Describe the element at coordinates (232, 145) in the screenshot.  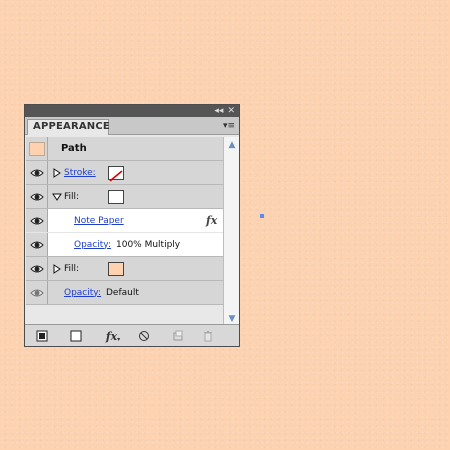
I see `scroll-up-icon: ▲` at that location.